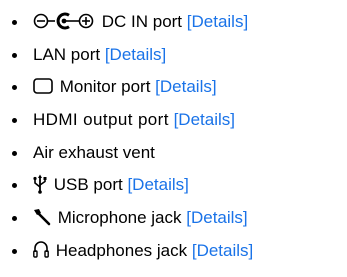  I want to click on list-item-usb-port: USB port [Details], so click(173, 185).